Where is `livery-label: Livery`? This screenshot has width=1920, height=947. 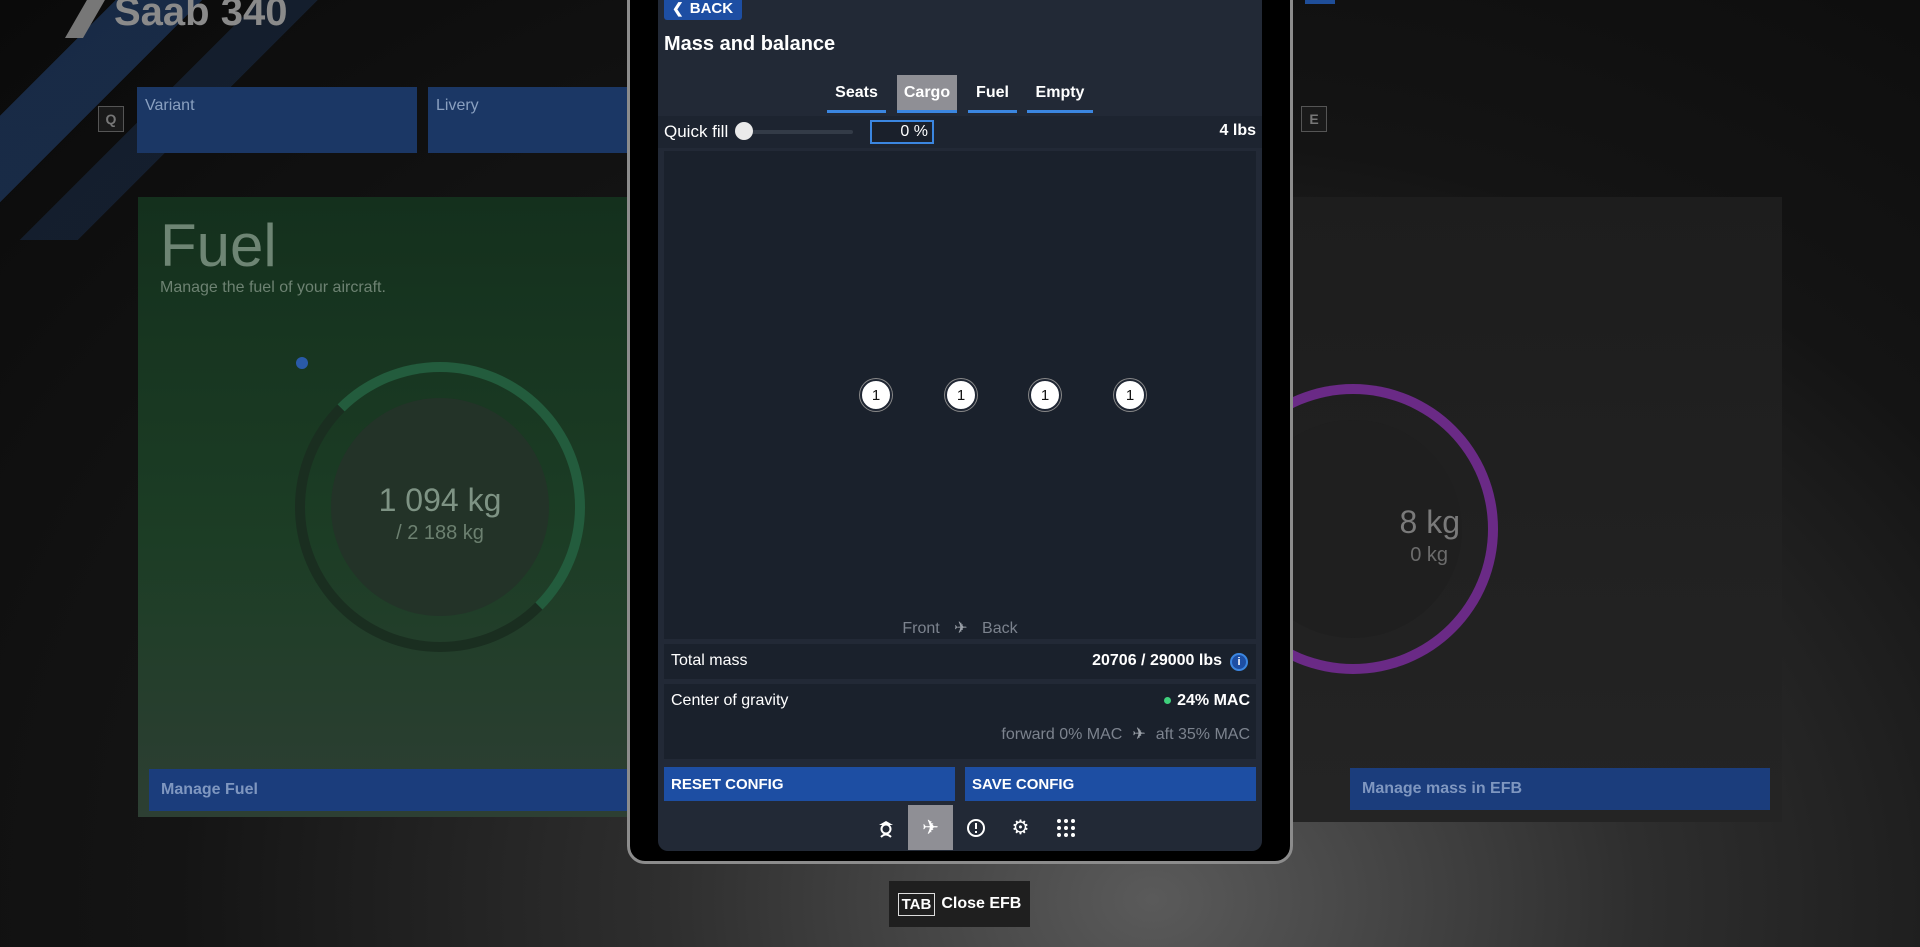
livery-label: Livery is located at coordinates (457, 105).